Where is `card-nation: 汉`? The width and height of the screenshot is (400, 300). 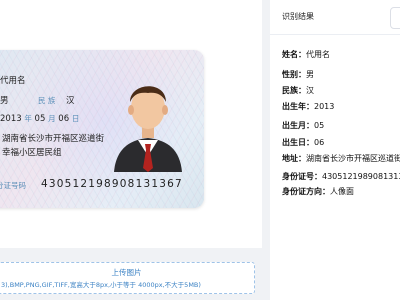 card-nation: 汉 is located at coordinates (70, 101).